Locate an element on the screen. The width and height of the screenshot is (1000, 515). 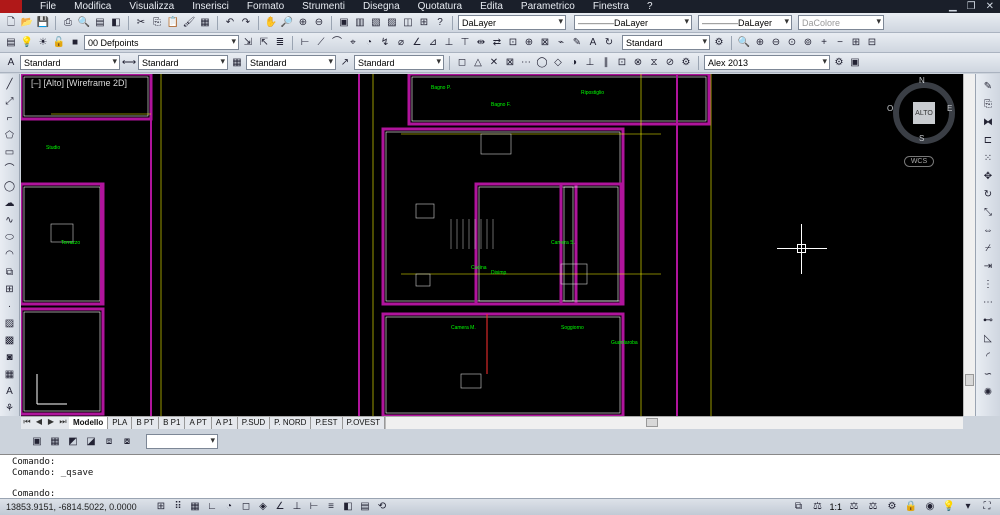
ellipse-icon: ⬭ is located at coordinates (10, 238).